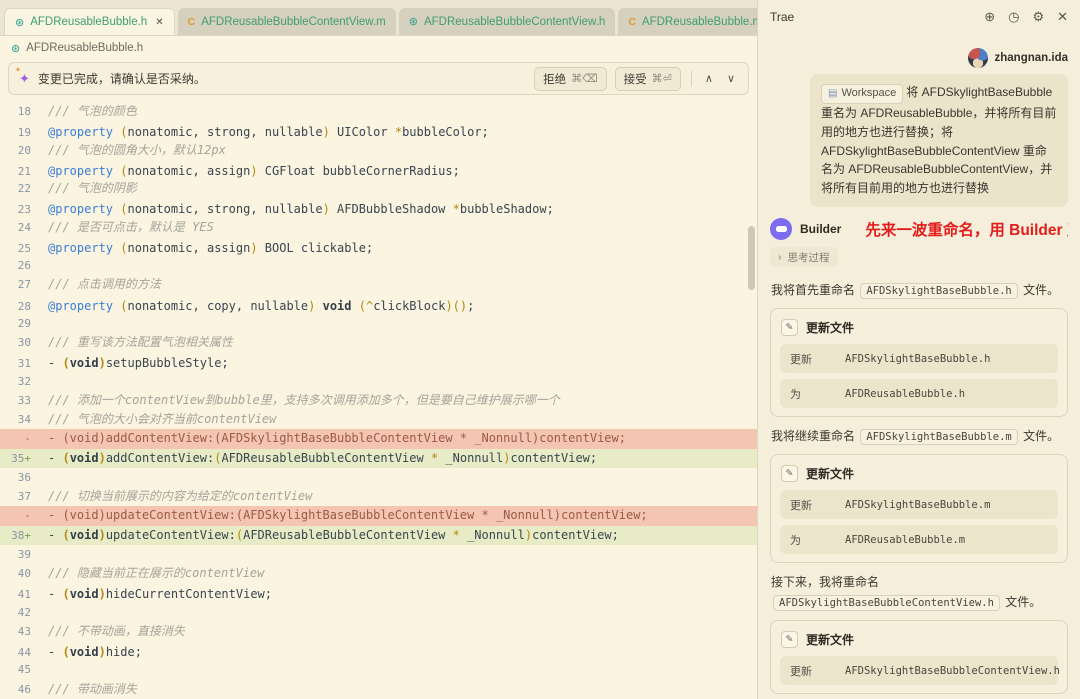  I want to click on previous-change-icon: ∧, so click(709, 78).